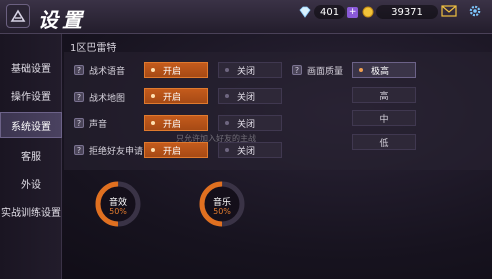 The height and width of the screenshot is (279, 492). I want to click on sidebar-item-label: 基础设置, so click(31, 69).